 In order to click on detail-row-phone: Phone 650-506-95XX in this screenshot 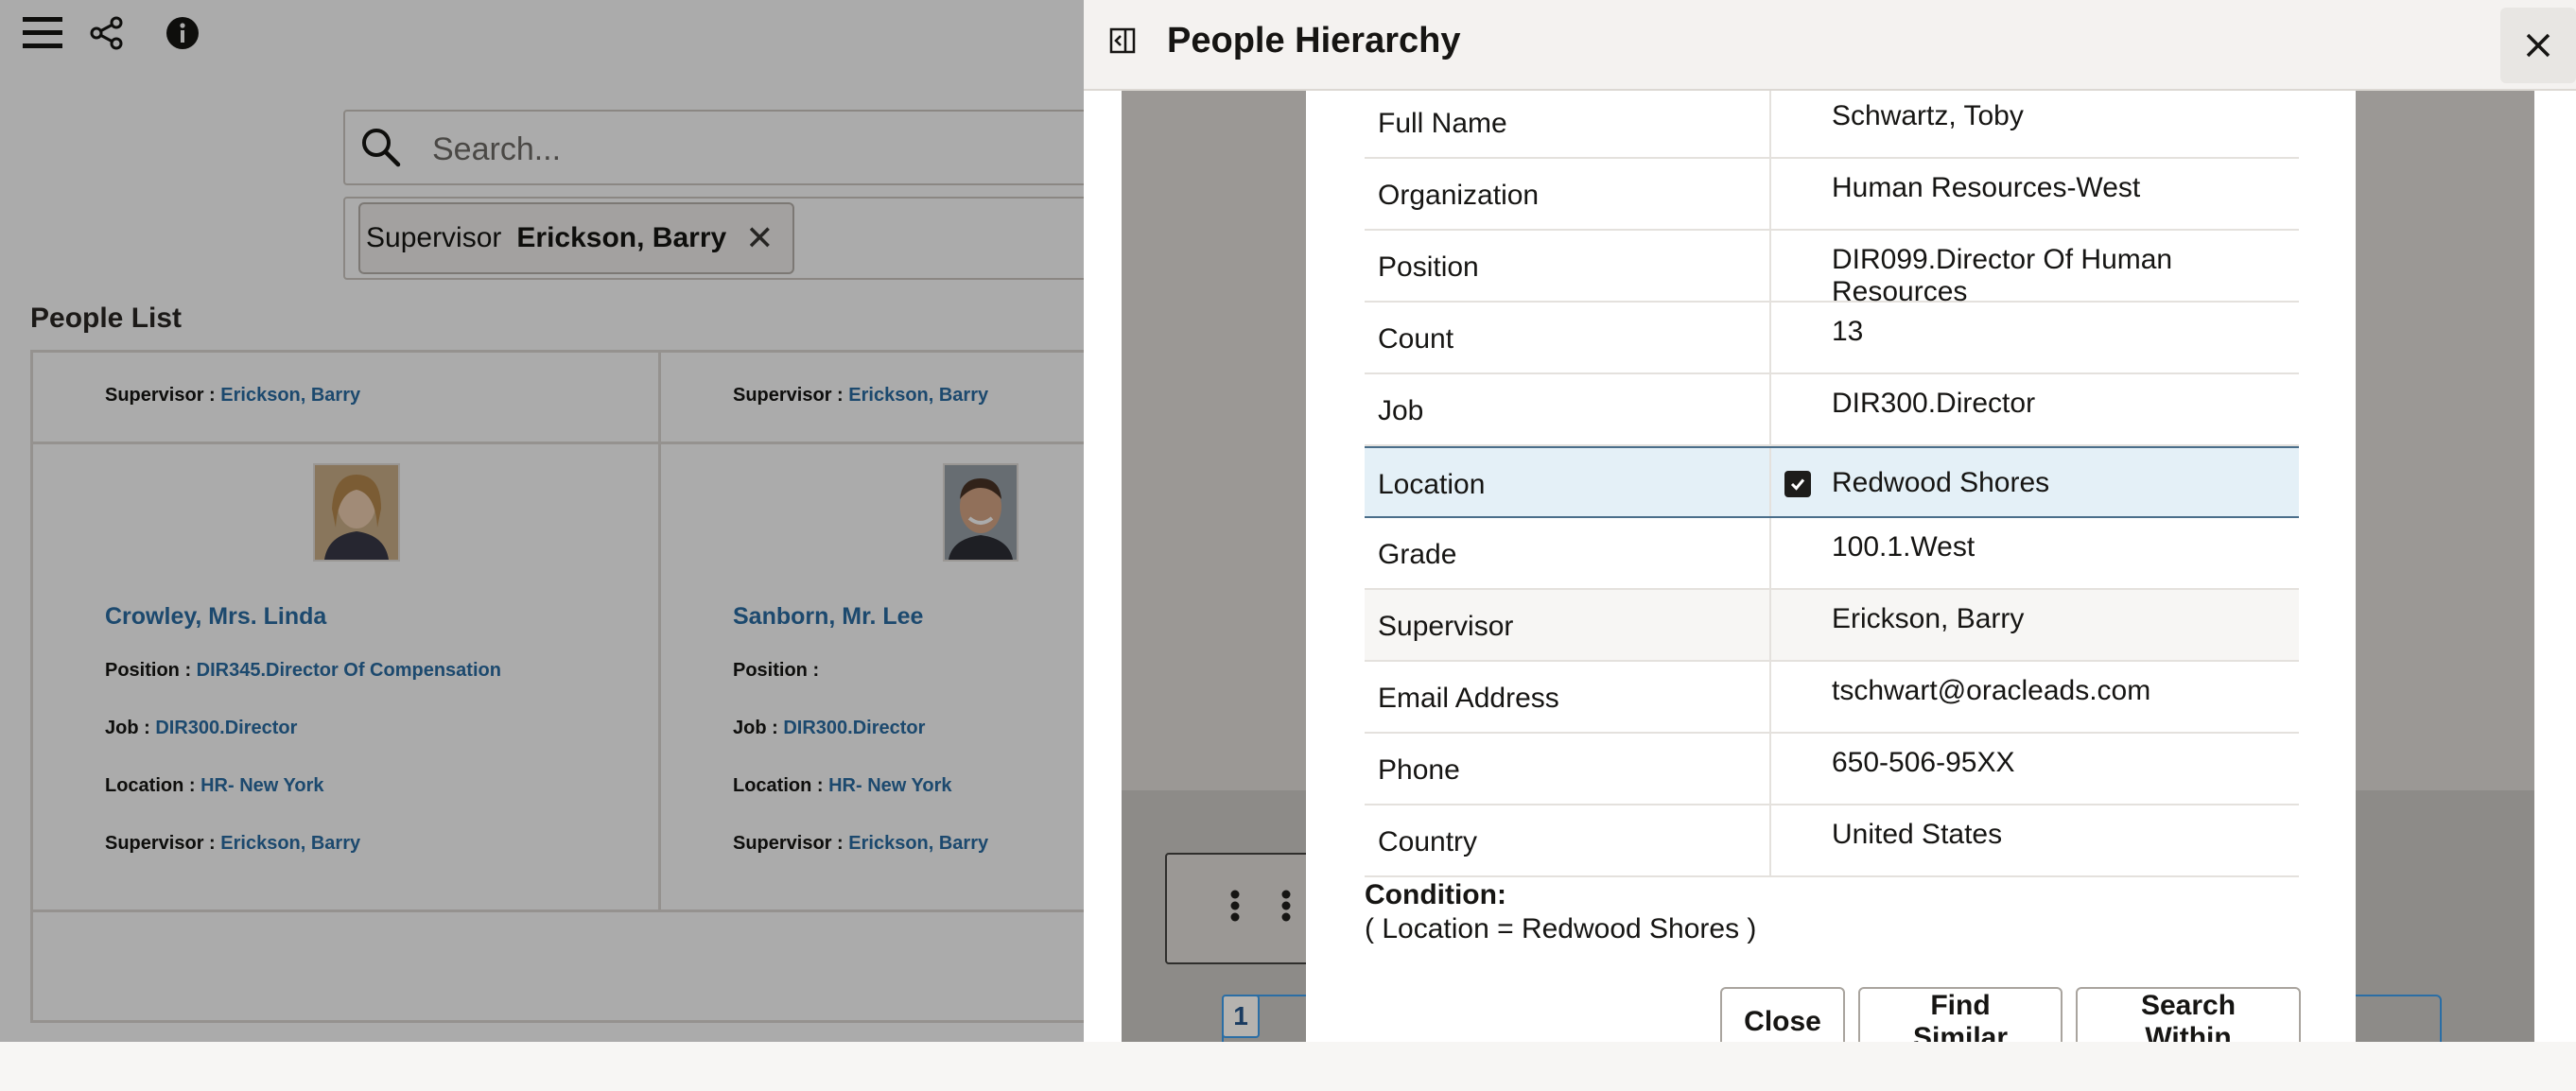, I will do `click(1832, 769)`.